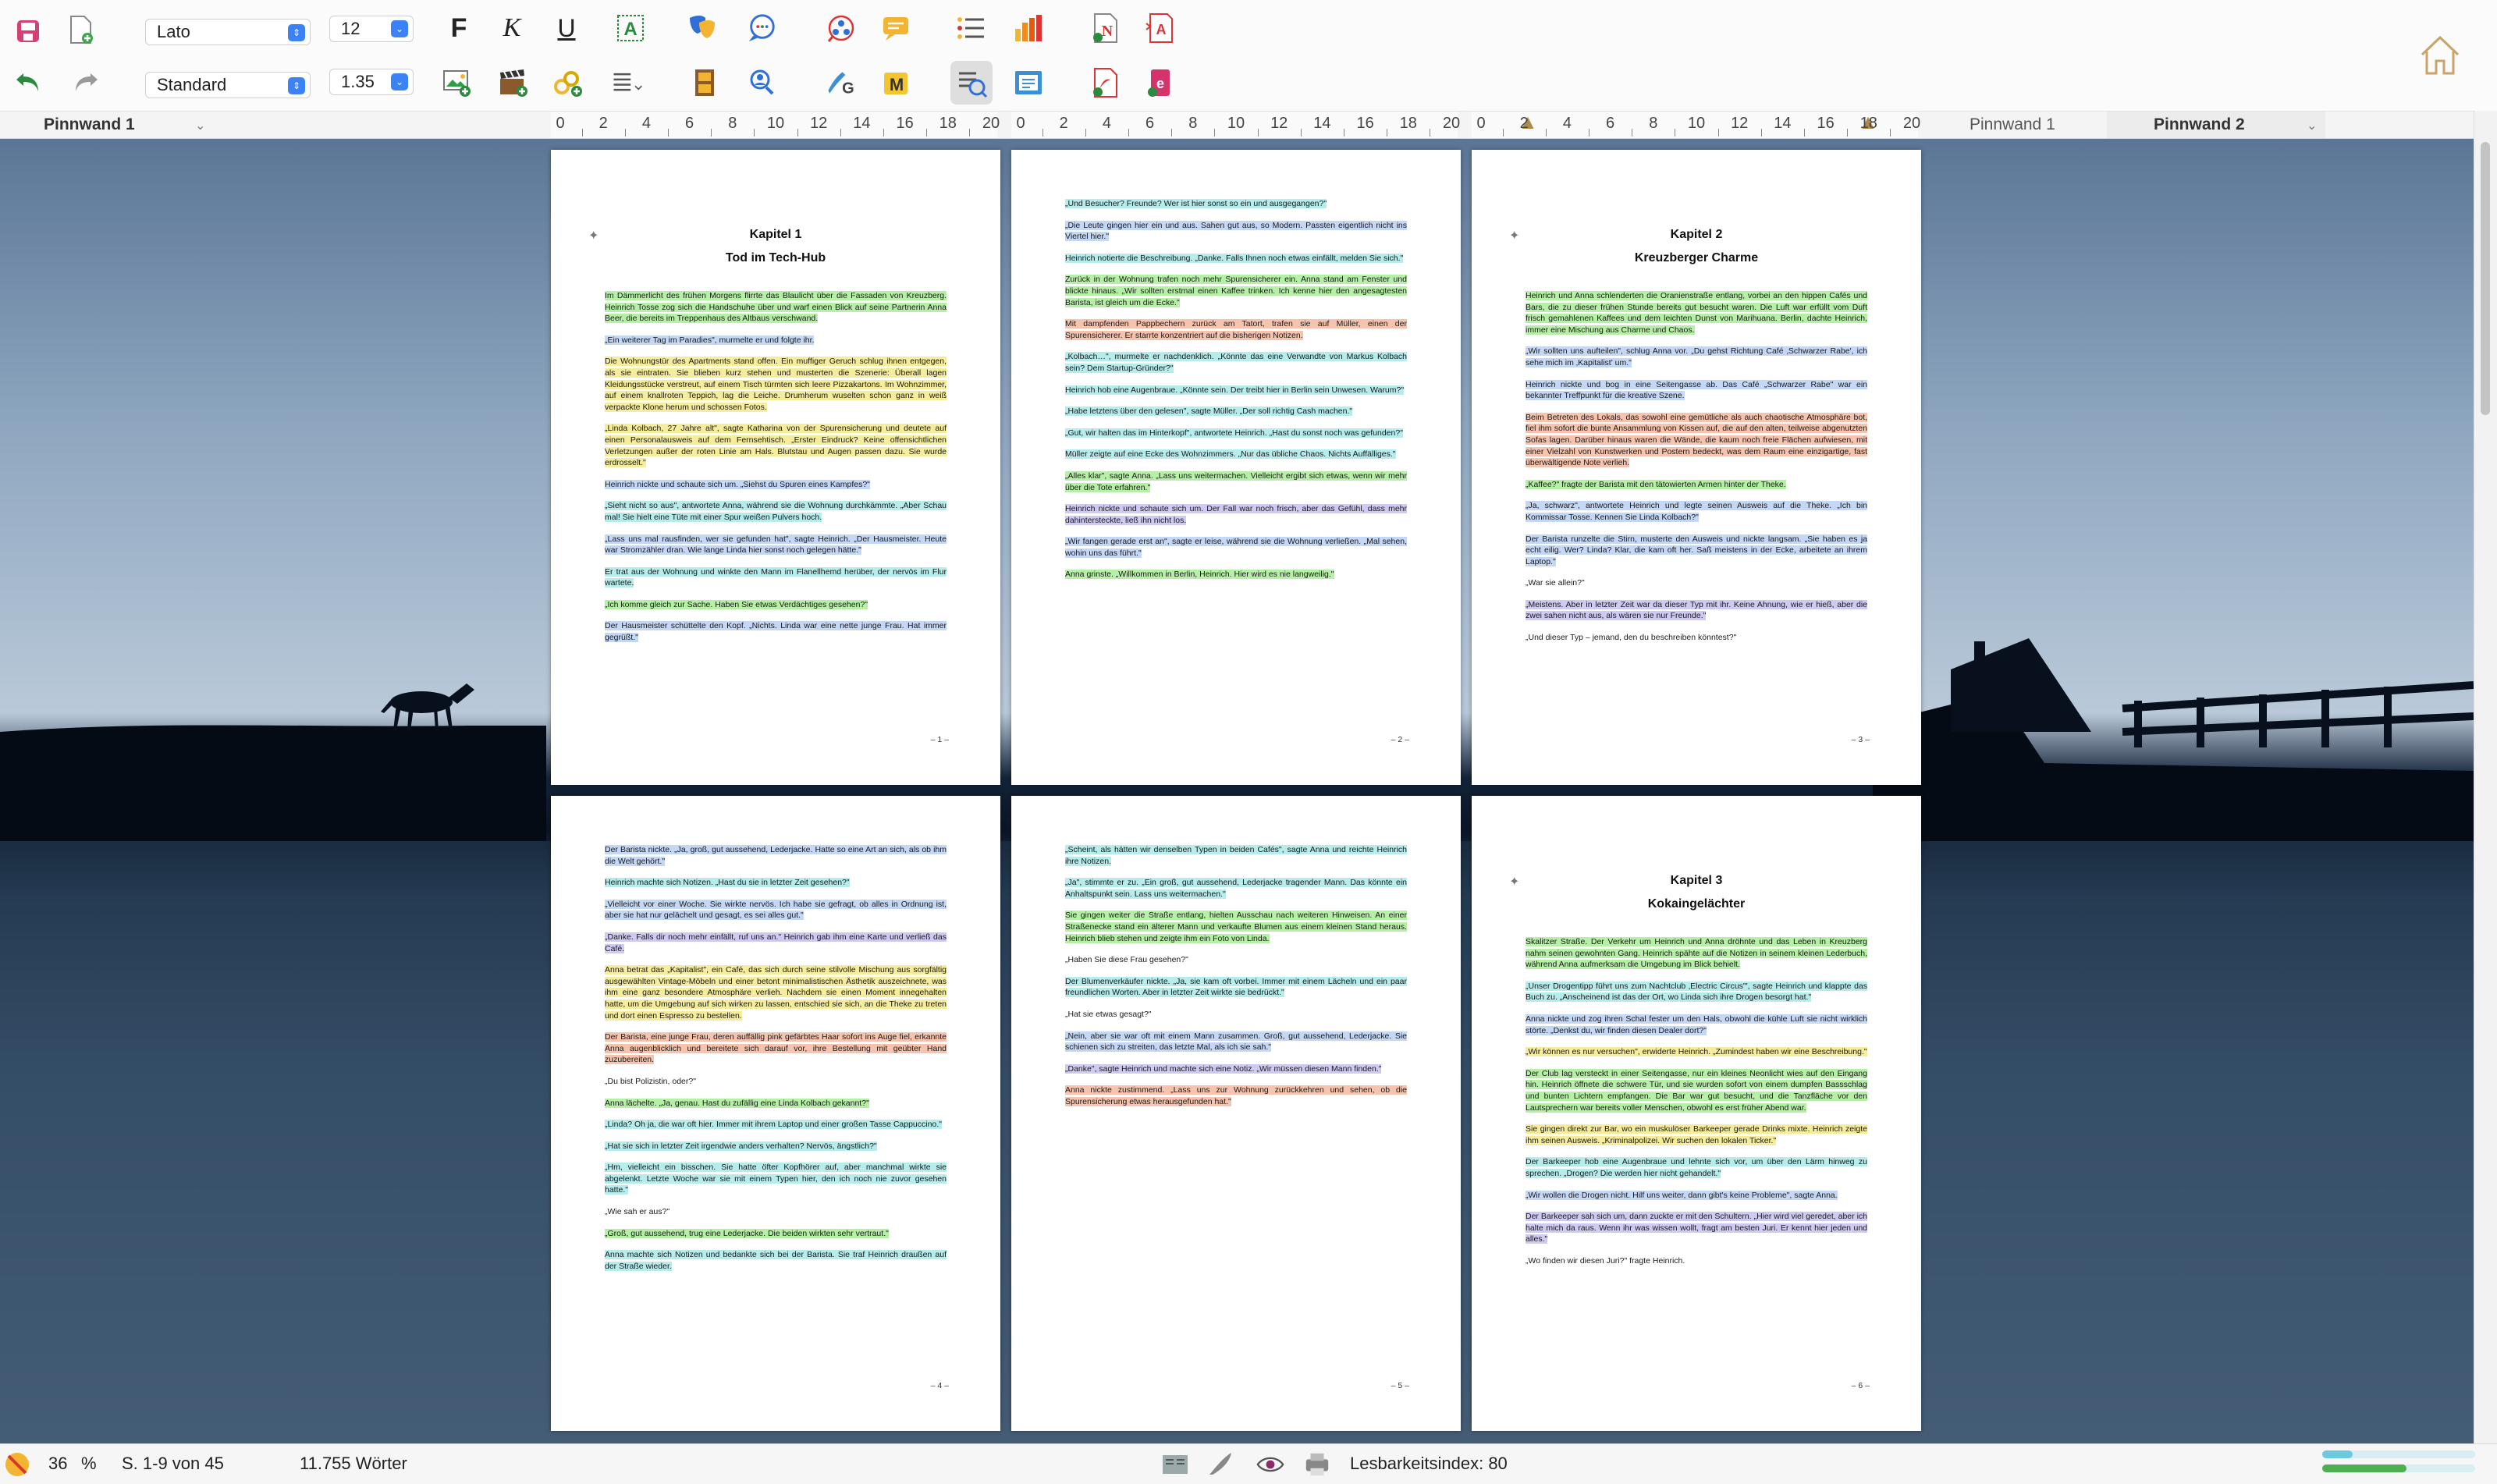  I want to click on paragraph-style-select: Standard ⇕, so click(228, 85).